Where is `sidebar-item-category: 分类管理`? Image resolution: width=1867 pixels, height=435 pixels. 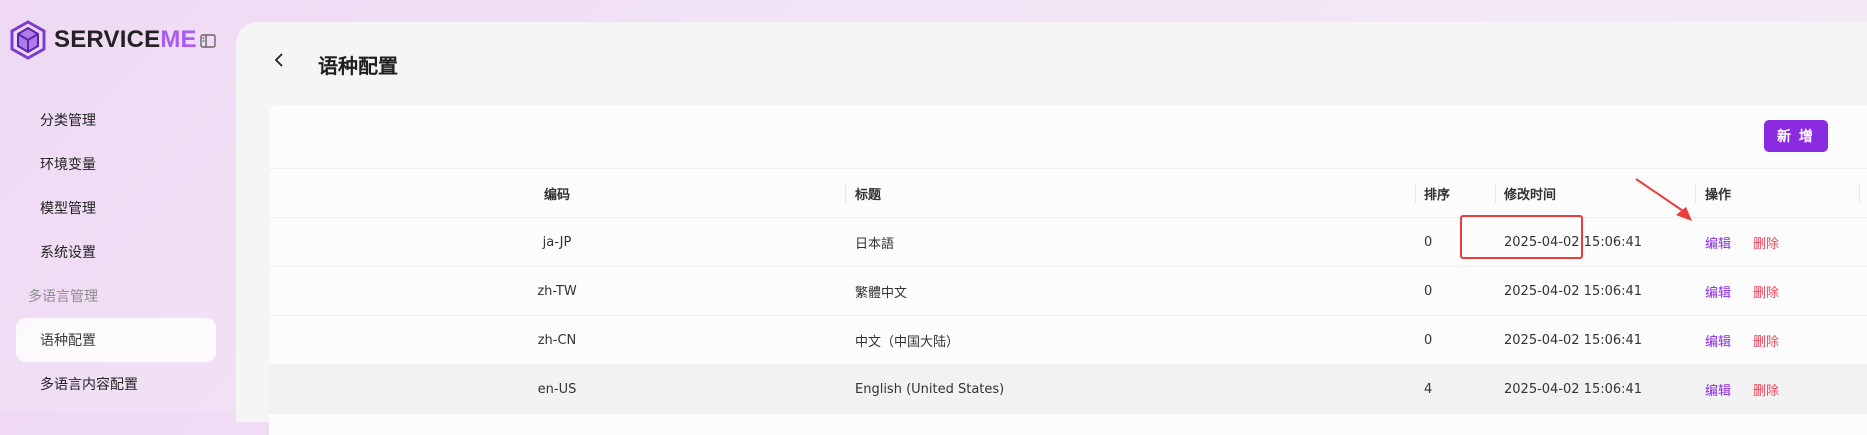
sidebar-item-category: 分类管理 is located at coordinates (116, 120).